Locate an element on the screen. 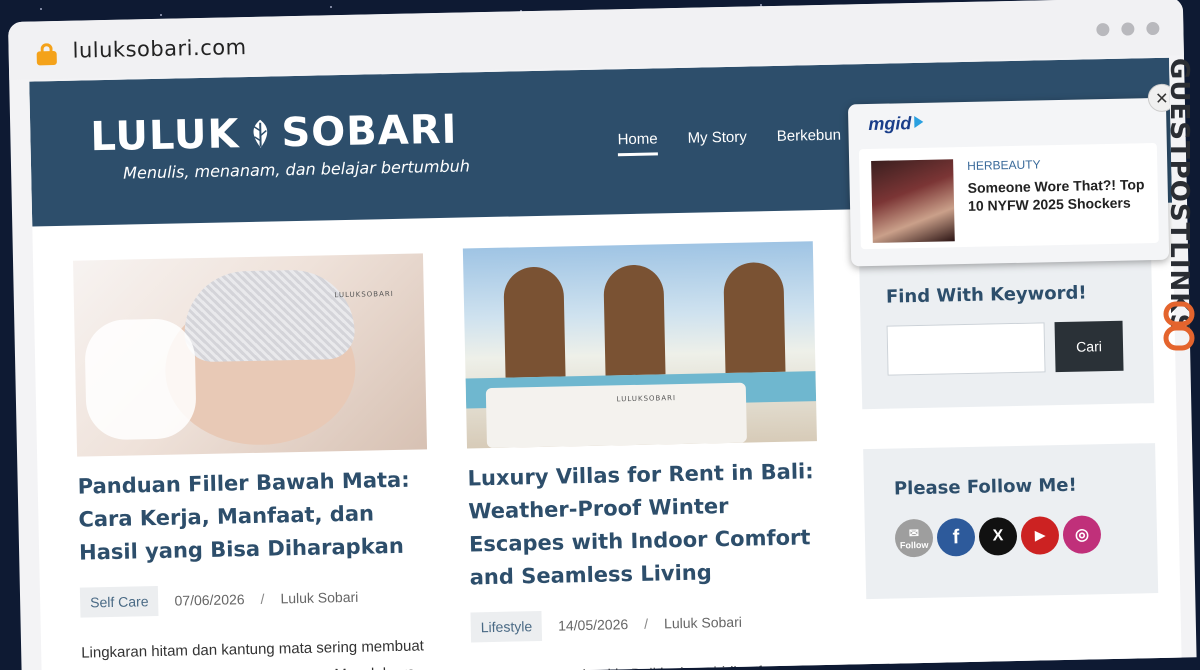 This screenshot has height=670, width=1200. site-tagline: Menulis, menanam, dan belajar bertumbuh is located at coordinates (296, 169).